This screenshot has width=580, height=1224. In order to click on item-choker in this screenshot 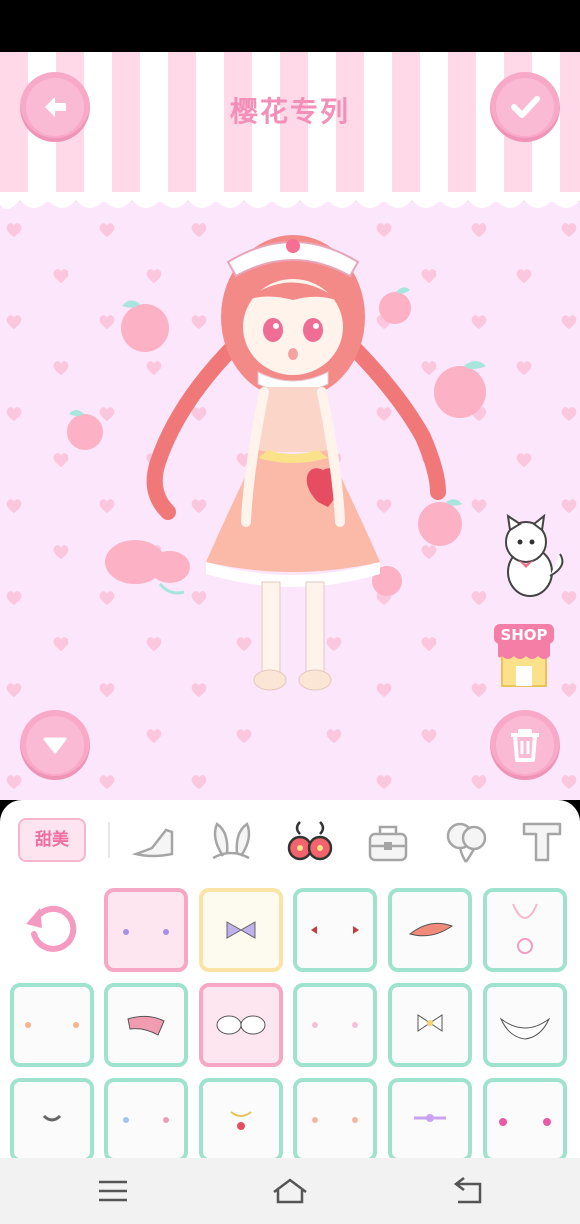, I will do `click(52, 1120)`.